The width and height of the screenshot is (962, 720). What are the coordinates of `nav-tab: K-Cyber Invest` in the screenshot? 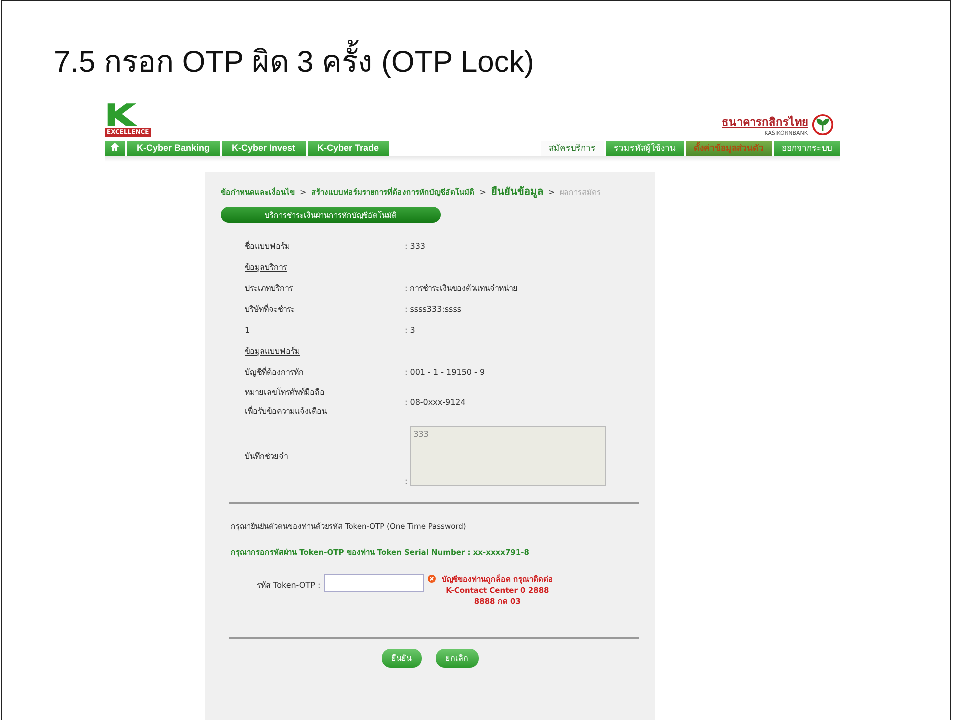 It's located at (264, 148).